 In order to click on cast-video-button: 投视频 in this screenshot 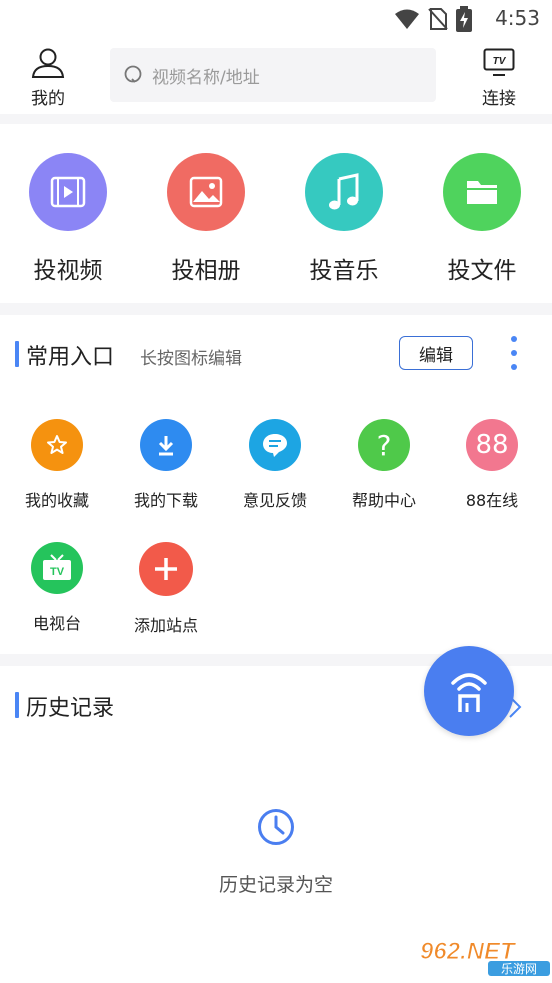, I will do `click(68, 219)`.